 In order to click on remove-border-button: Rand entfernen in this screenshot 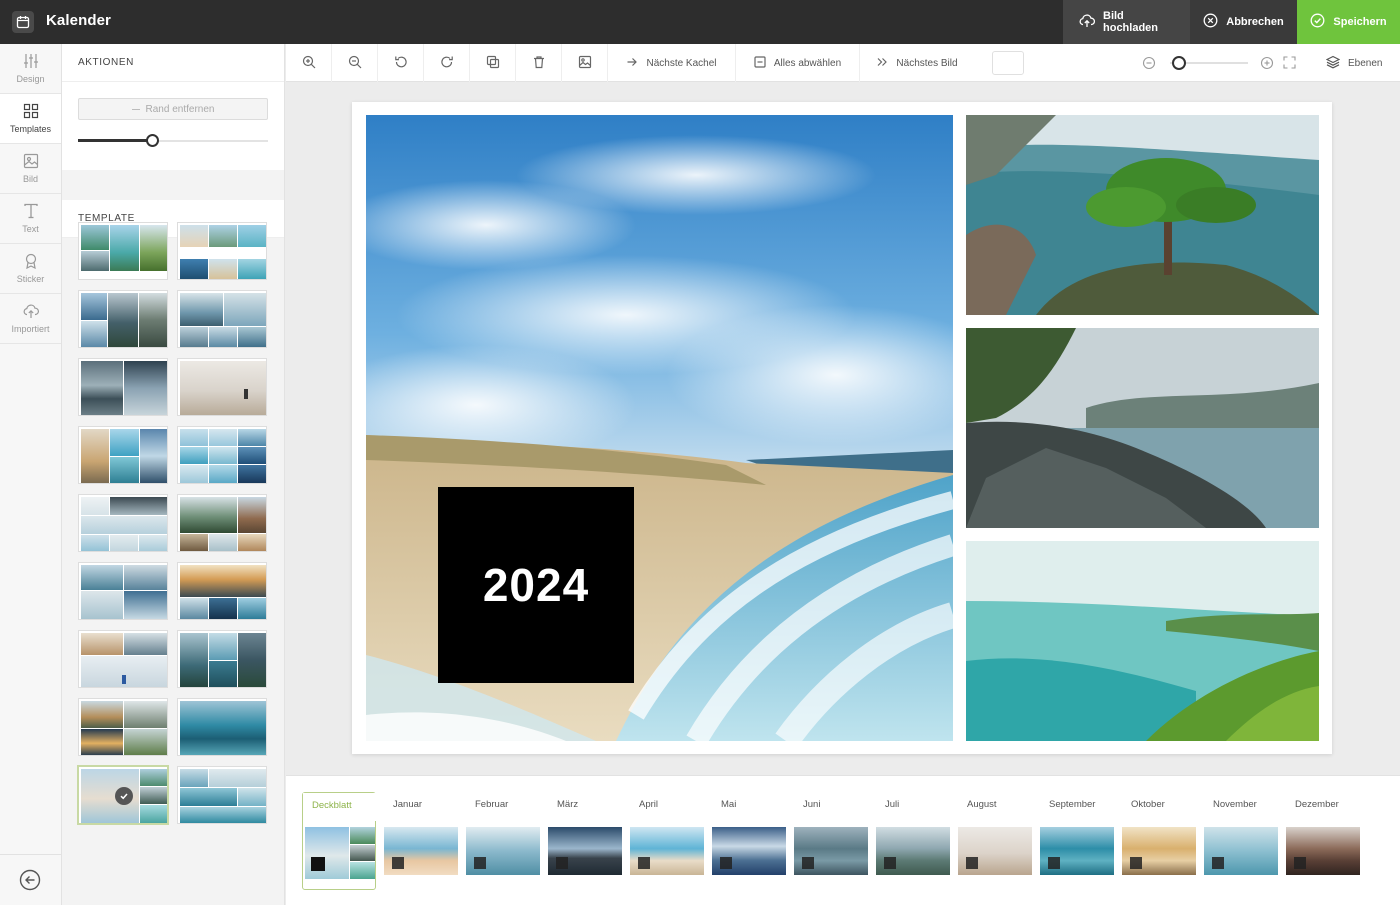, I will do `click(173, 109)`.